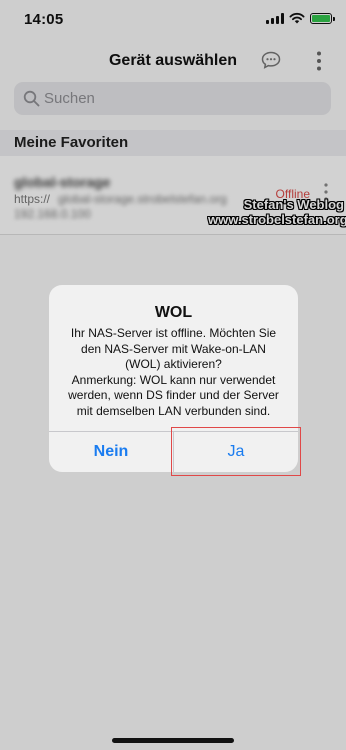 The width and height of the screenshot is (346, 750). Describe the element at coordinates (111, 452) in the screenshot. I see `no-button: Nein` at that location.